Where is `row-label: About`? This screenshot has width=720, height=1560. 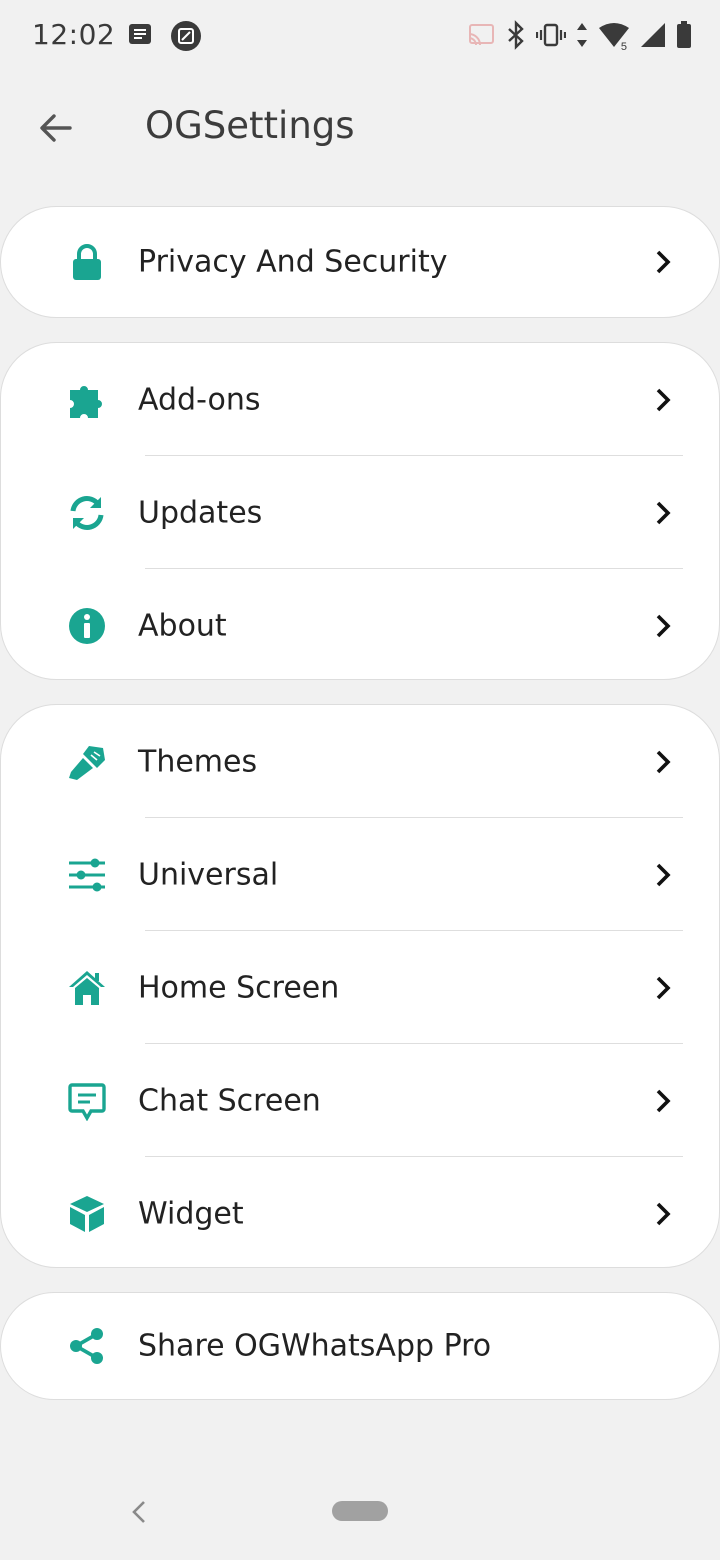
row-label: About is located at coordinates (182, 625).